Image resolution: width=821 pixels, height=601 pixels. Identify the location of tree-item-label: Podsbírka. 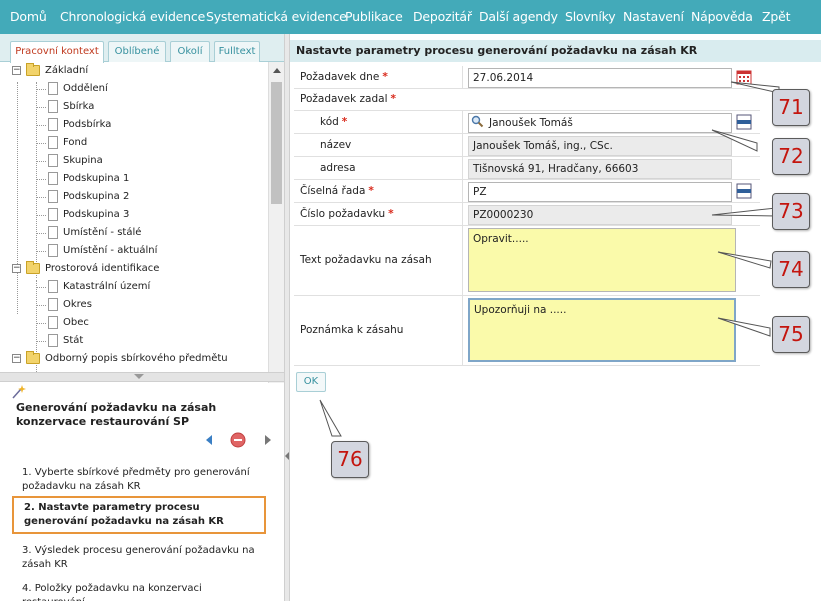
(87, 124).